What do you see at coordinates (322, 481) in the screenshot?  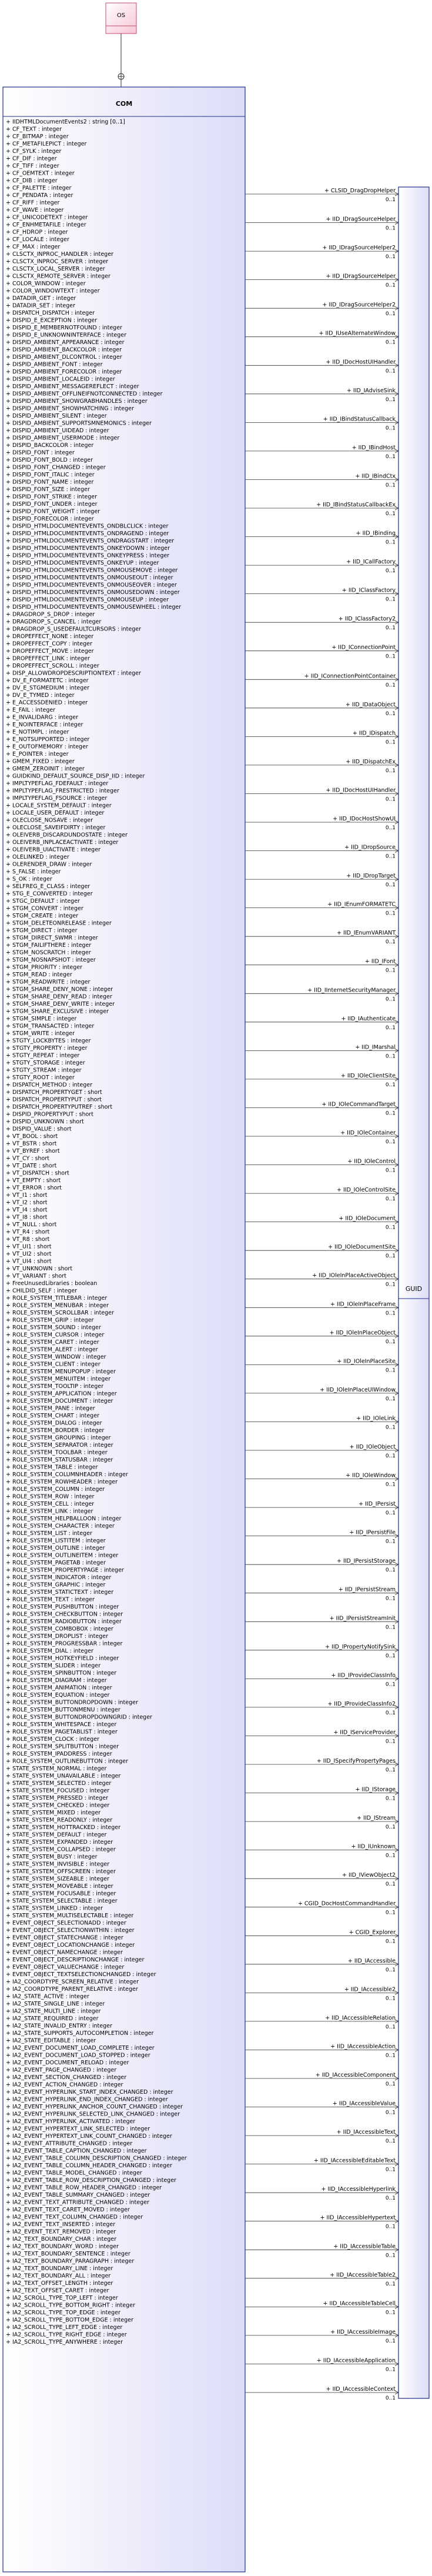 I see `association: + IID_IBindCtx 0..1` at bounding box center [322, 481].